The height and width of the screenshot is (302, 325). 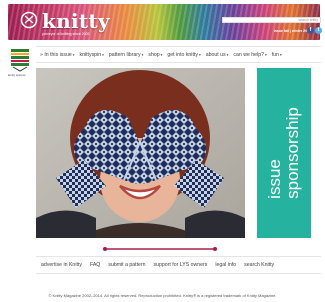 What do you see at coordinates (277, 55) in the screenshot?
I see `nav-item-fun: fun▾` at bounding box center [277, 55].